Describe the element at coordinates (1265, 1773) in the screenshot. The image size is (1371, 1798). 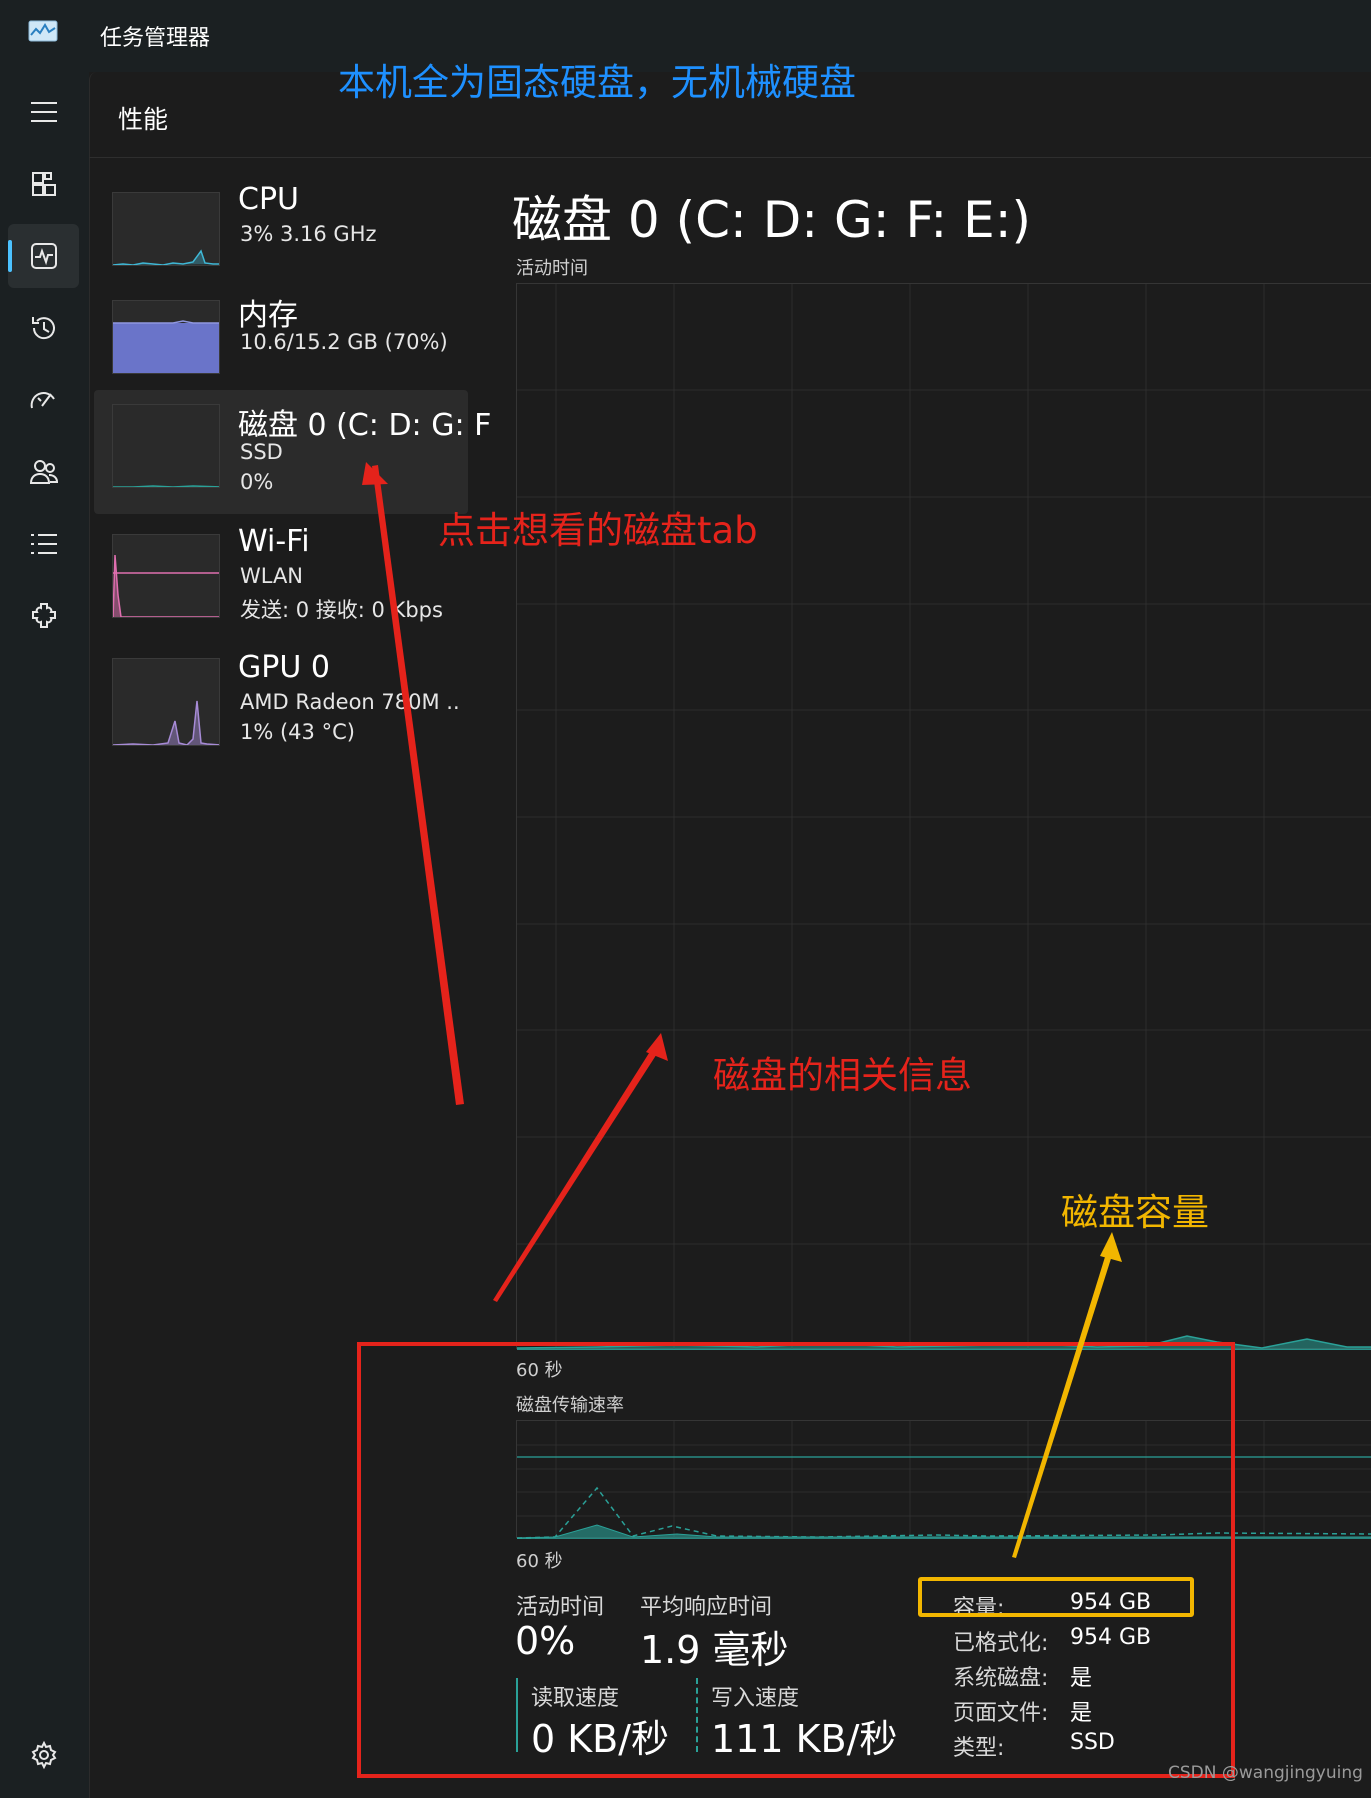
I see `watermark: CSDN @wangjingyuing` at that location.